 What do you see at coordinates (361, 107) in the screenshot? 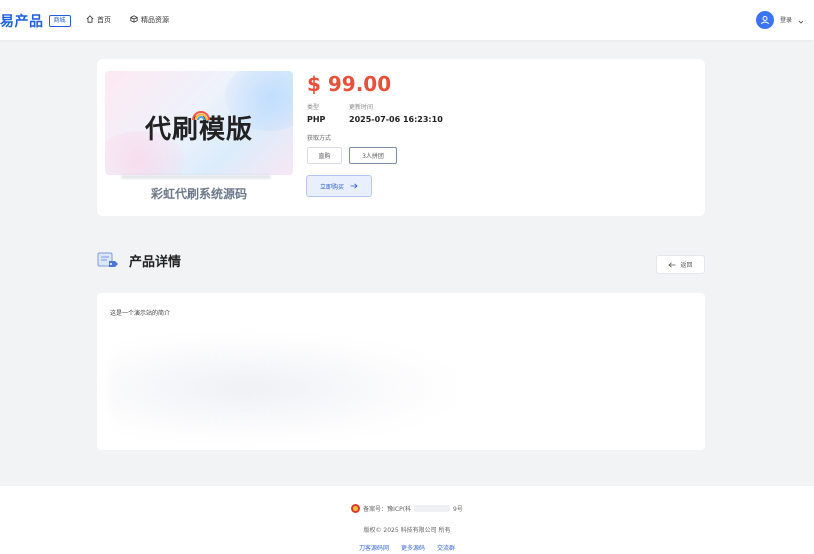
I see `updated-label: 更新时间` at bounding box center [361, 107].